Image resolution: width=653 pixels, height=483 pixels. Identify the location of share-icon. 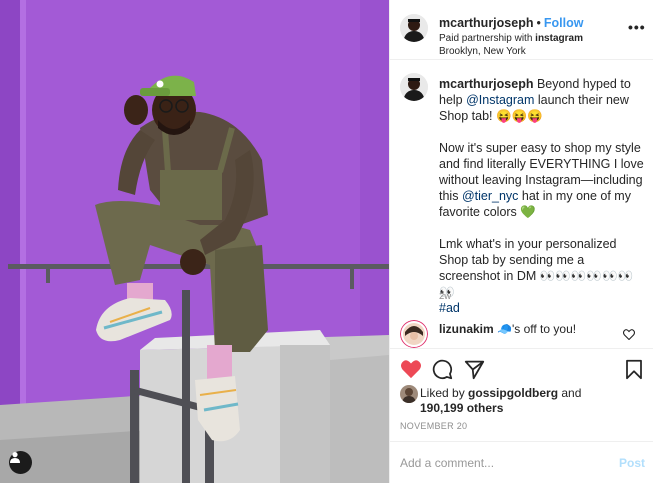
(474, 370).